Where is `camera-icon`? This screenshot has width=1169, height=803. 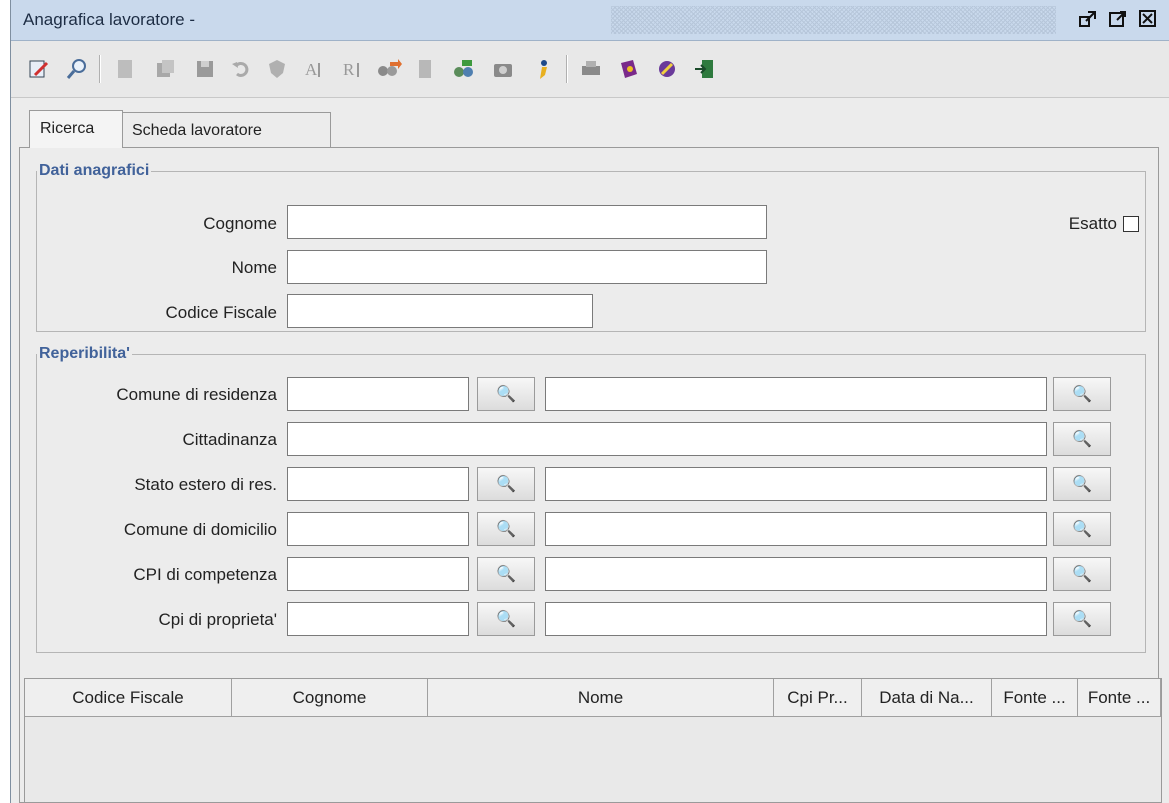 camera-icon is located at coordinates (503, 69).